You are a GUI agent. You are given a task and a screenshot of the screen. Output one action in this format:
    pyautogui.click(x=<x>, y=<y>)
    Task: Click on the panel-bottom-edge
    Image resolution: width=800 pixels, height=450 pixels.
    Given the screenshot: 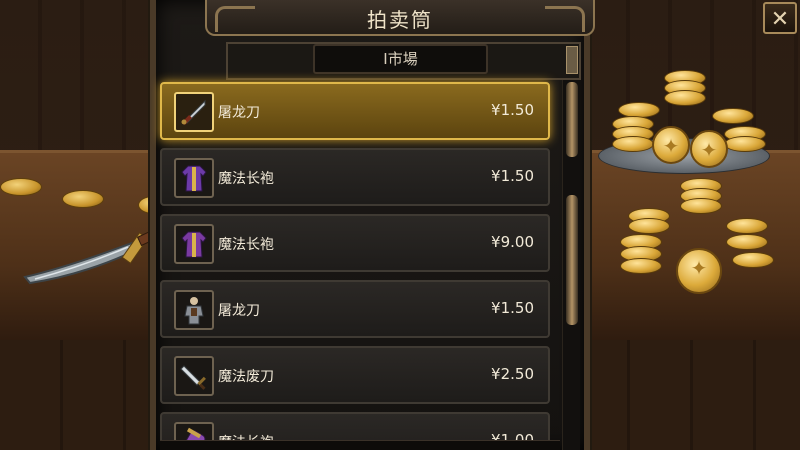 What is the action you would take?
    pyautogui.click(x=360, y=445)
    